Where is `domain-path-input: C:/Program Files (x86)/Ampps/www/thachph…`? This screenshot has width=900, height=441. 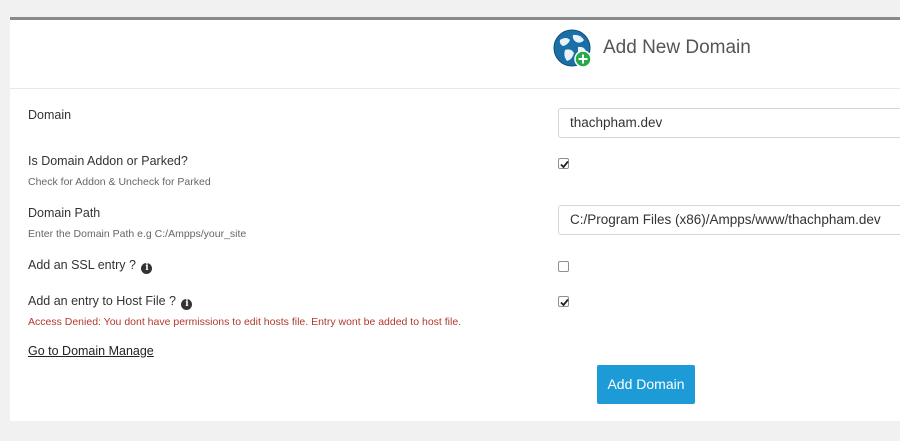
domain-path-input: C:/Program Files (x86)/Ampps/www/thachph… is located at coordinates (729, 220).